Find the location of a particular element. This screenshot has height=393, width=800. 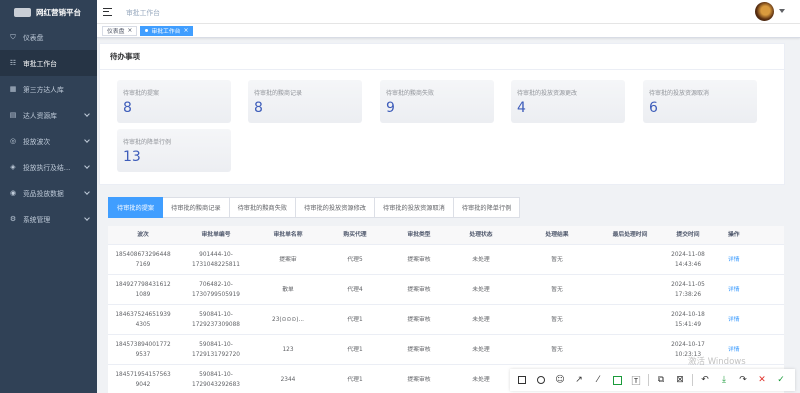

settings-icon: ⚙ is located at coordinates (13, 219).